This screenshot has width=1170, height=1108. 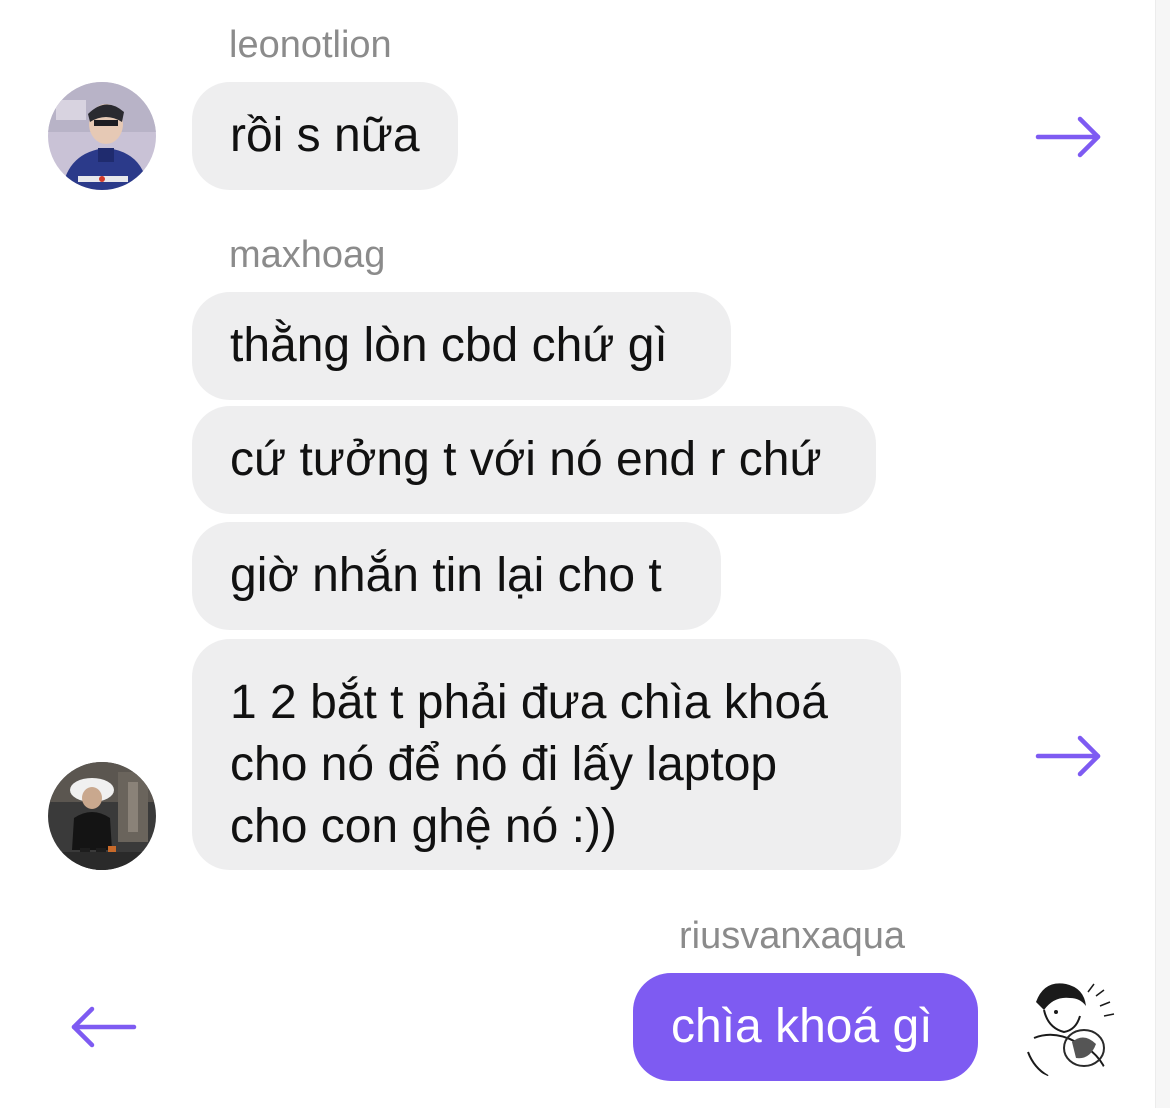 I want to click on message-bubble: giờ nhắn tin lại cho t, so click(x=456, y=576).